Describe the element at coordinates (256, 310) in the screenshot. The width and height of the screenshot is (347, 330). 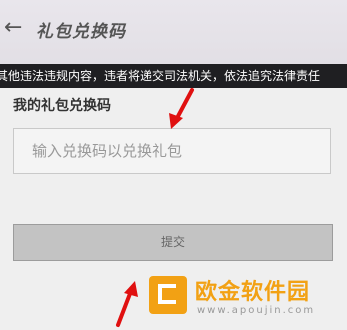
I see `watermark-url: www.apoujin.com` at that location.